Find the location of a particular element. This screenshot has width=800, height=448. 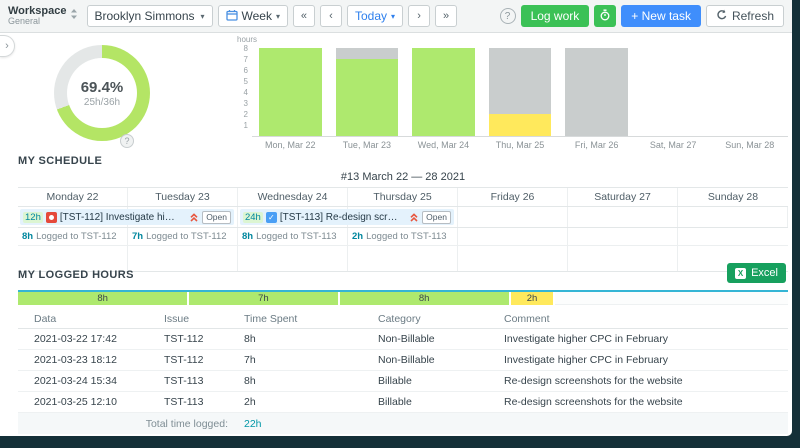

calendar-icon is located at coordinates (231, 16).